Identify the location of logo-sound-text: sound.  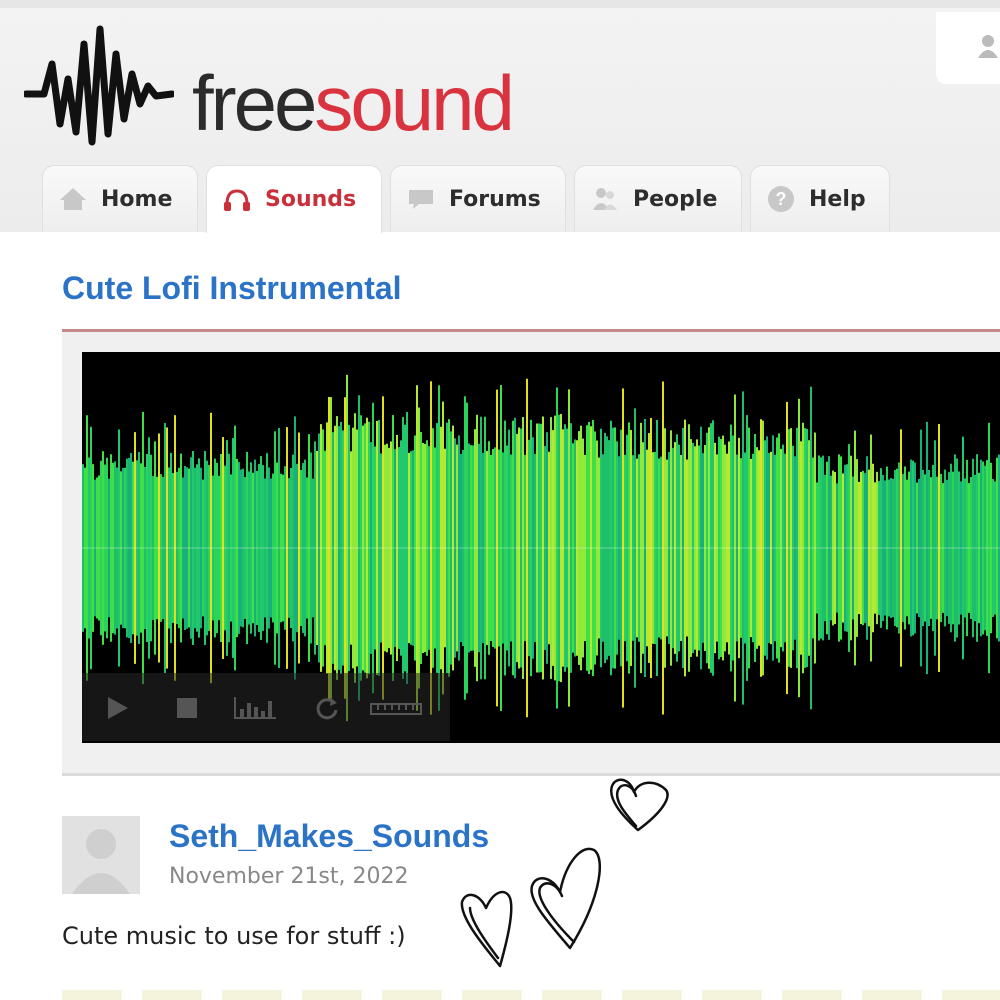
(414, 103).